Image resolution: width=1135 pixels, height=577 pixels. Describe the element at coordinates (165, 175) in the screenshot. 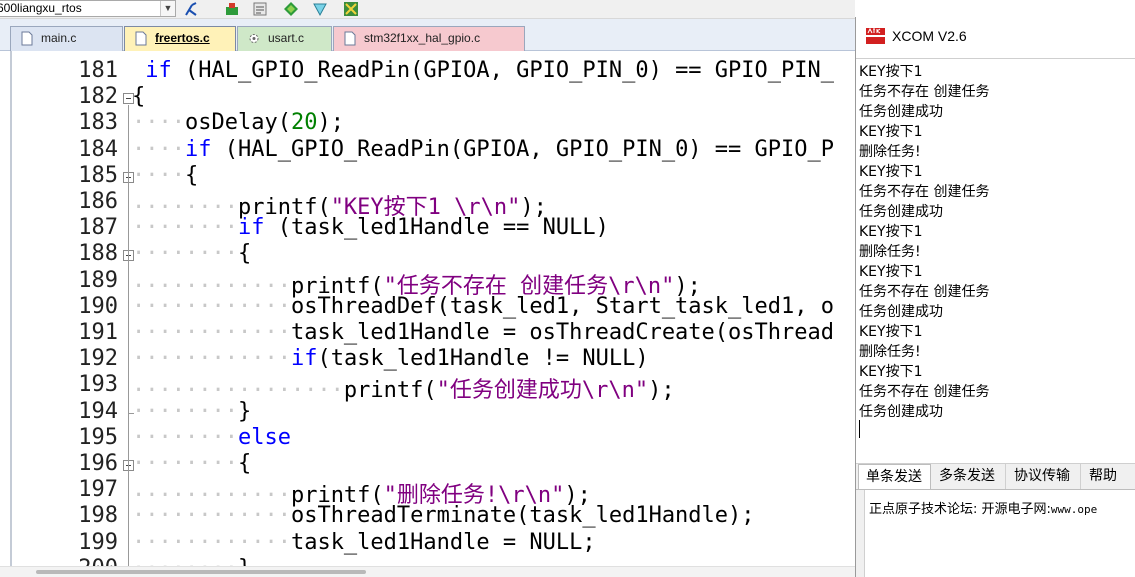

I see `code-line: ····{` at that location.